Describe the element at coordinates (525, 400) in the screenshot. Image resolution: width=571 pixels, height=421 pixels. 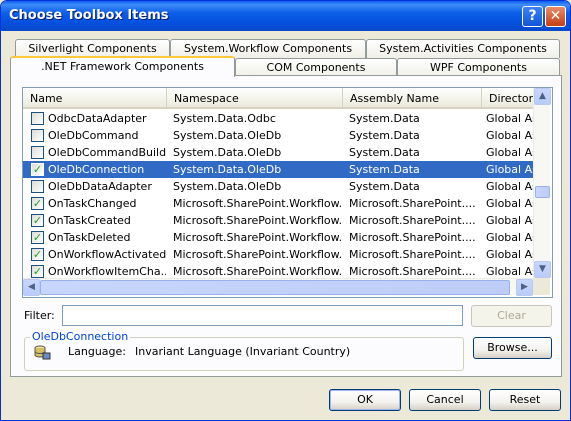
I see `reset-button: Reset` at that location.